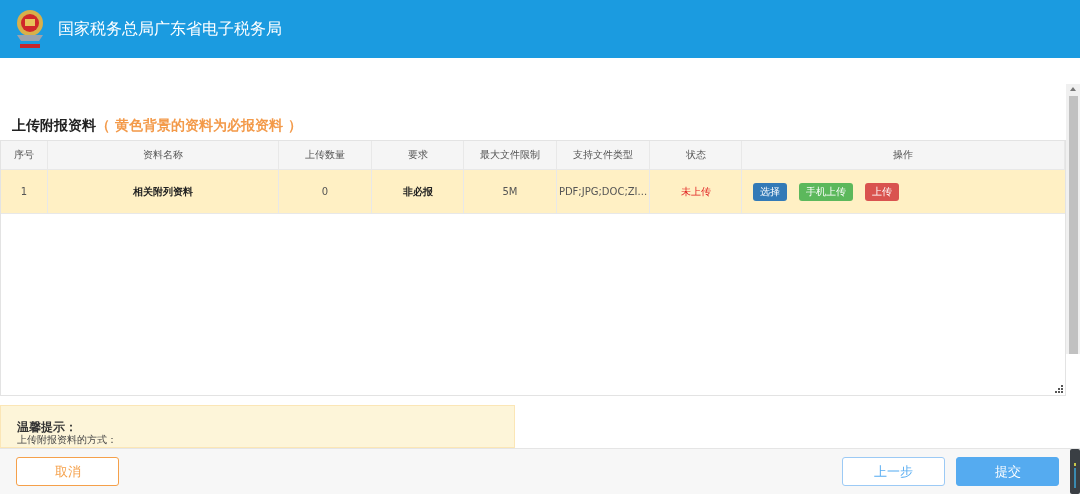 This screenshot has width=1080, height=494. Describe the element at coordinates (325, 192) in the screenshot. I see `table-cell: 0` at that location.